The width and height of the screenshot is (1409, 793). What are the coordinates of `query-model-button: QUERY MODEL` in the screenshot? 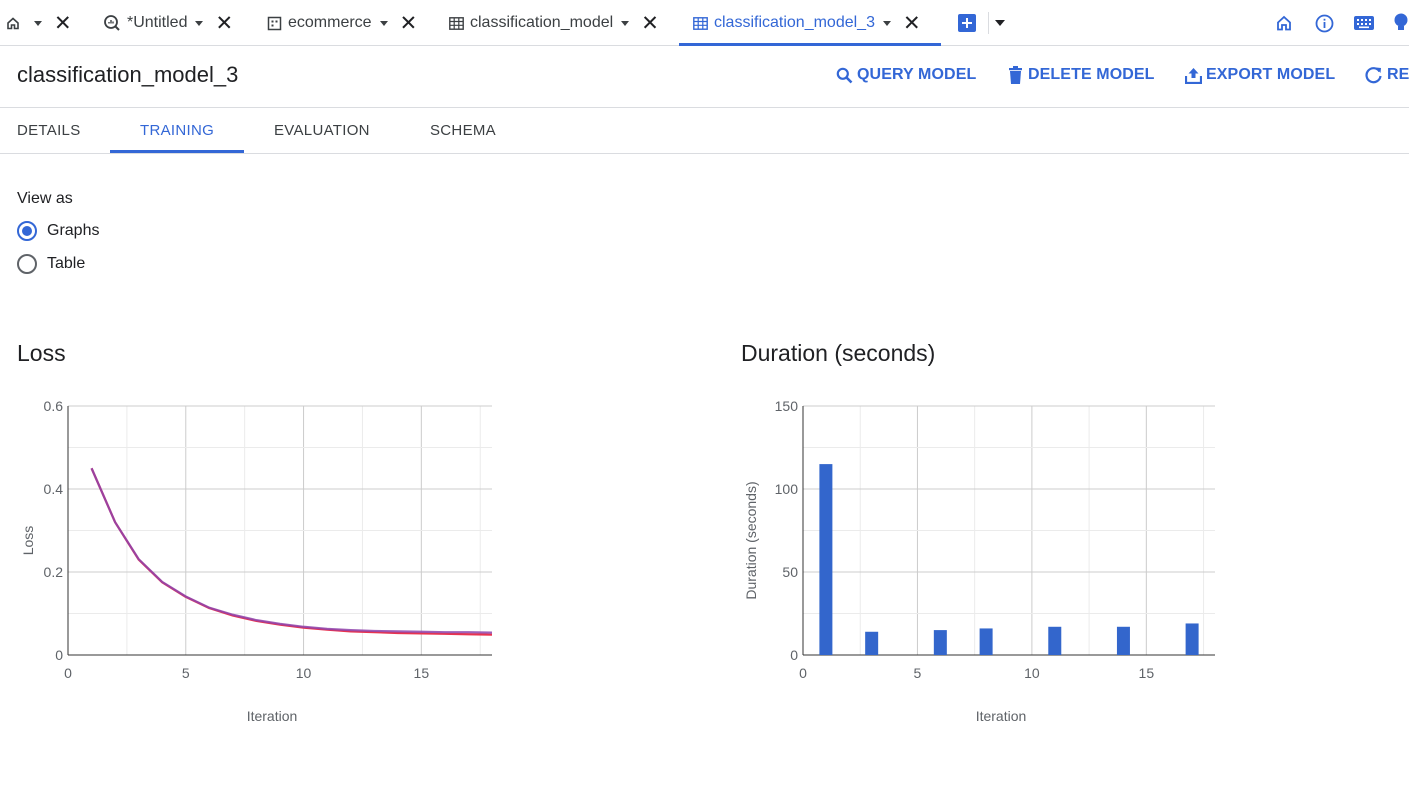 It's located at (906, 75).